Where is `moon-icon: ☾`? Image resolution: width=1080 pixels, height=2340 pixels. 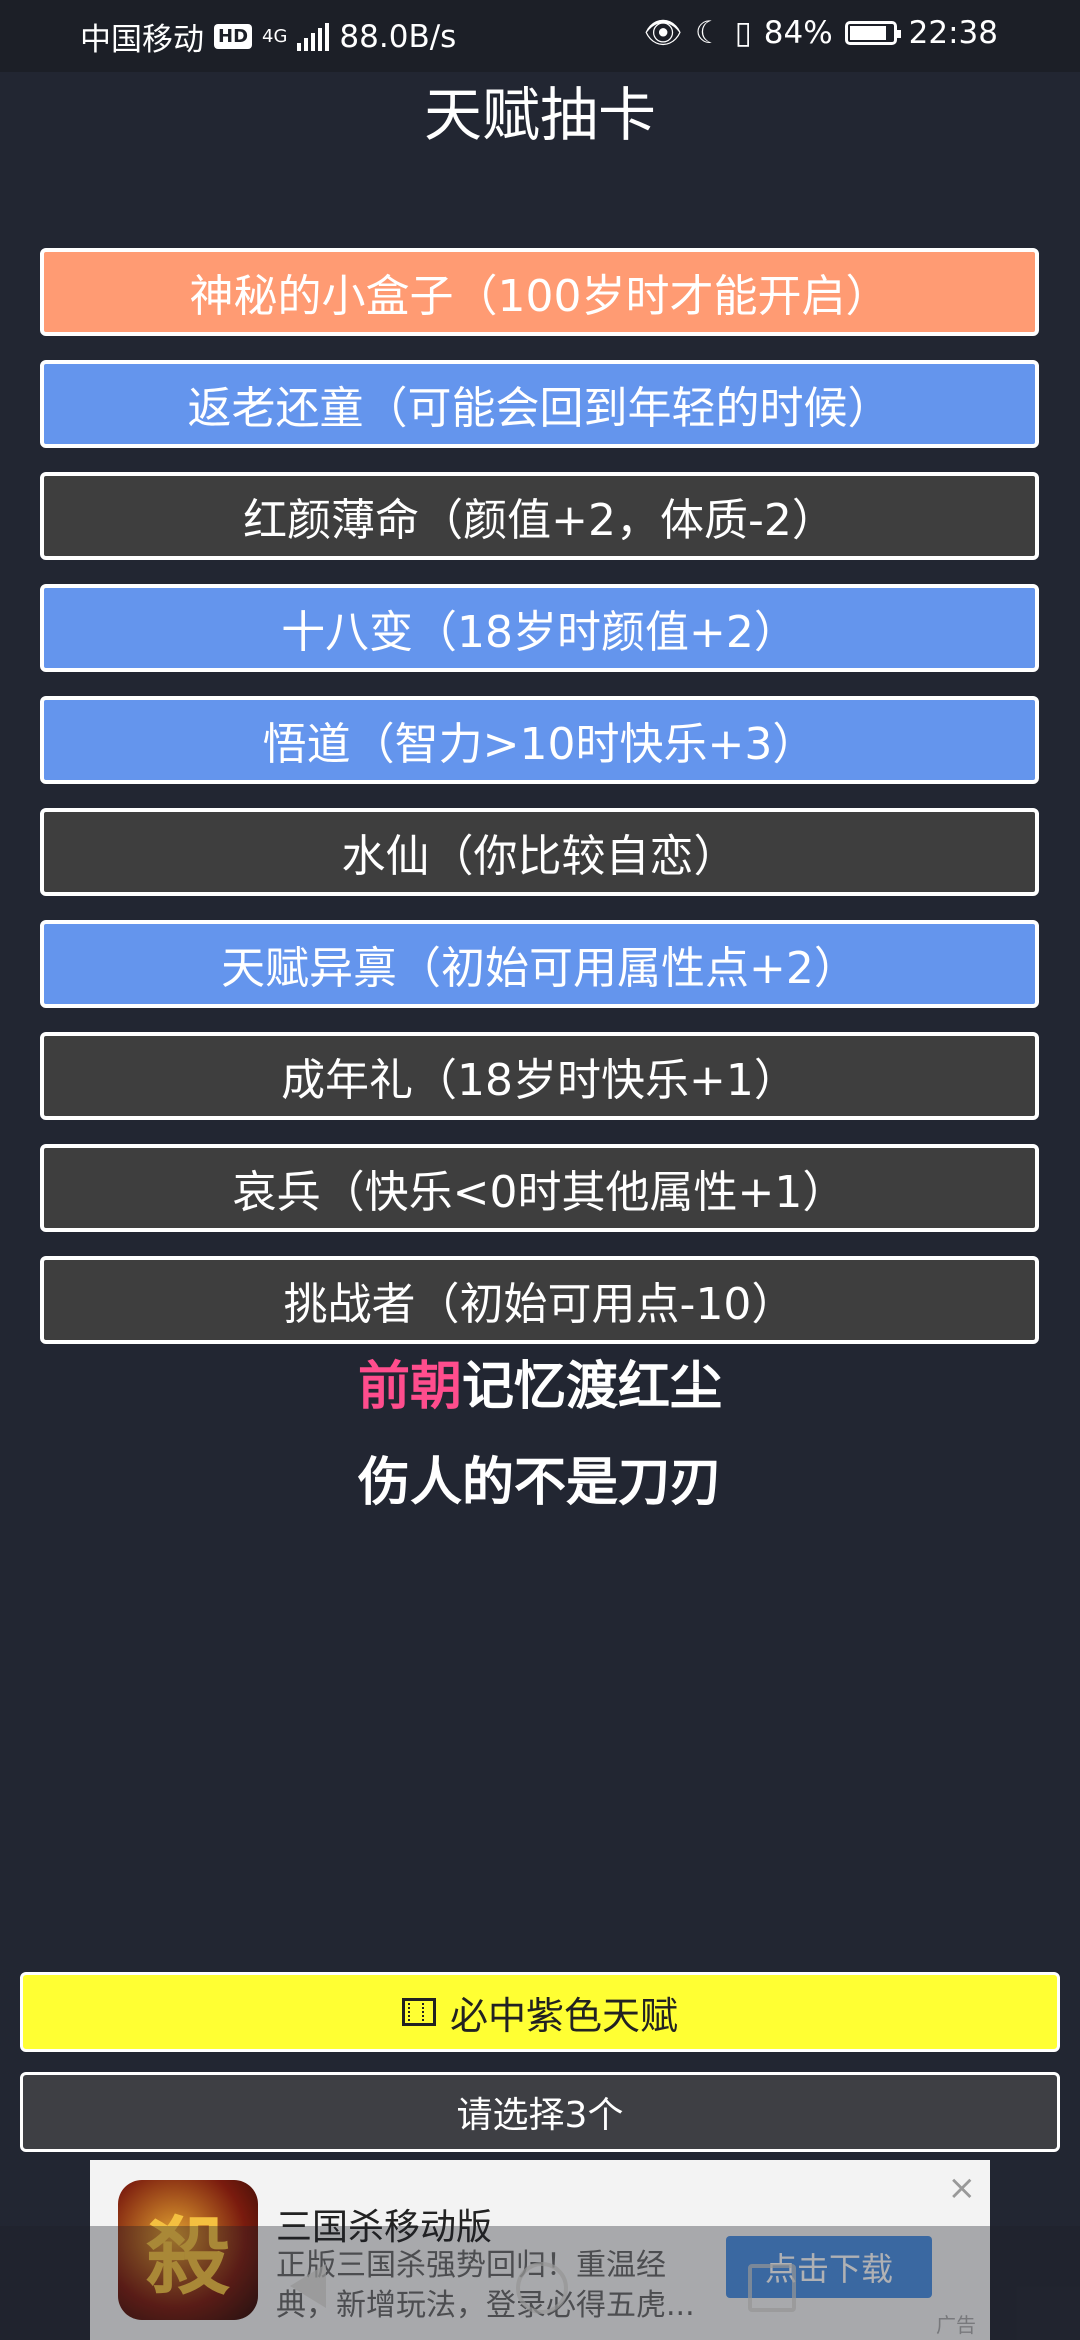 moon-icon: ☾ is located at coordinates (708, 32).